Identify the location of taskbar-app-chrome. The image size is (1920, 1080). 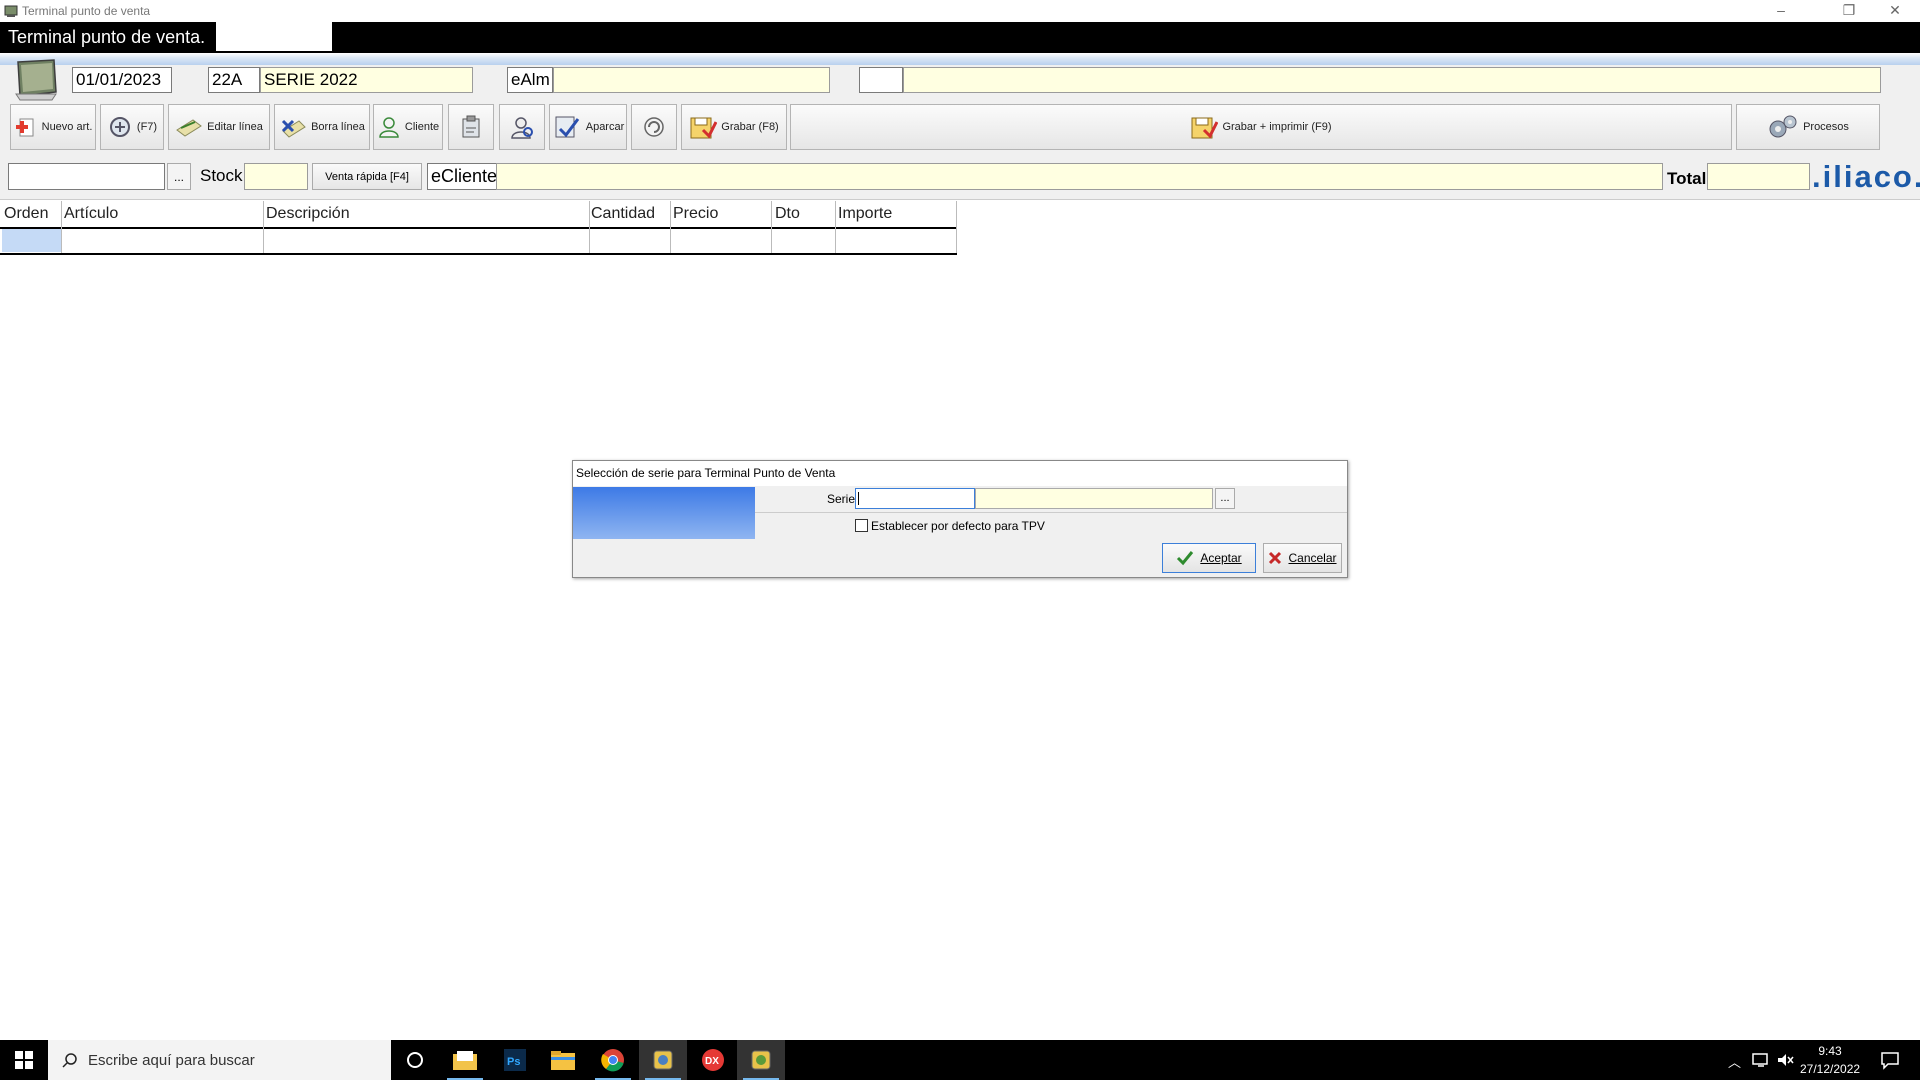
(613, 1060).